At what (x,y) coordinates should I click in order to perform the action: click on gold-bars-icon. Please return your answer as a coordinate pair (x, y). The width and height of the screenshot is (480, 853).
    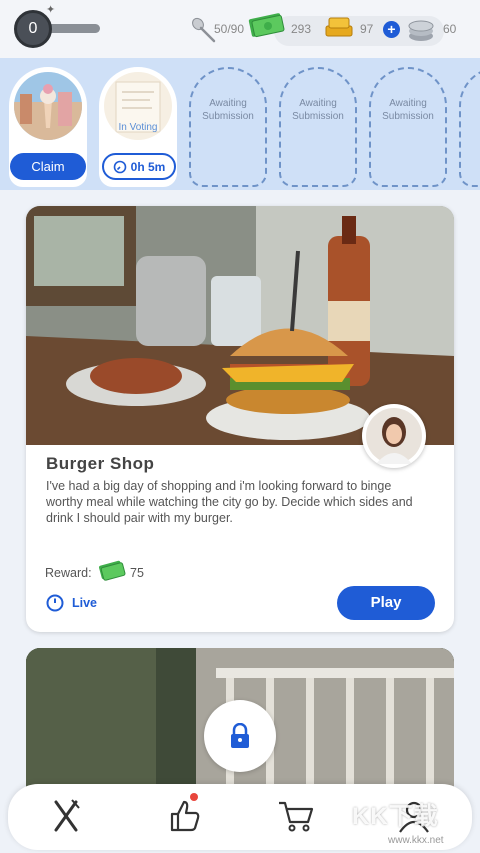
    Looking at the image, I should click on (339, 27).